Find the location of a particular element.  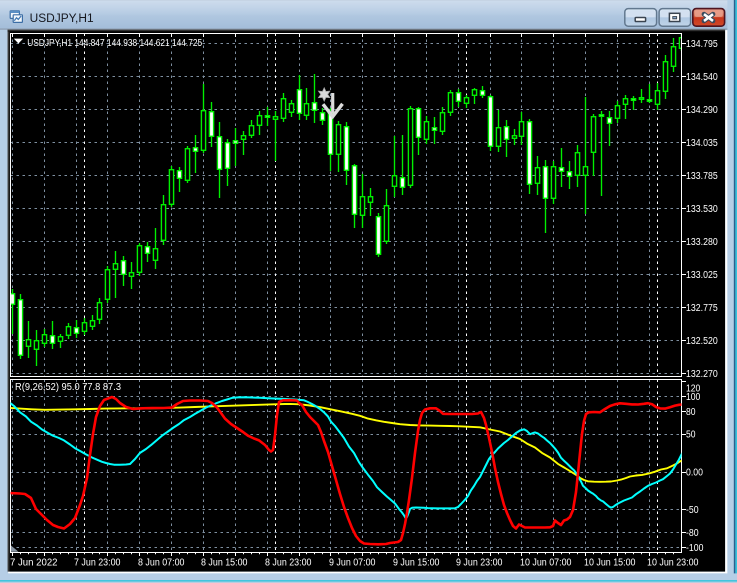

svg-text: 133.025 is located at coordinates (702, 275).